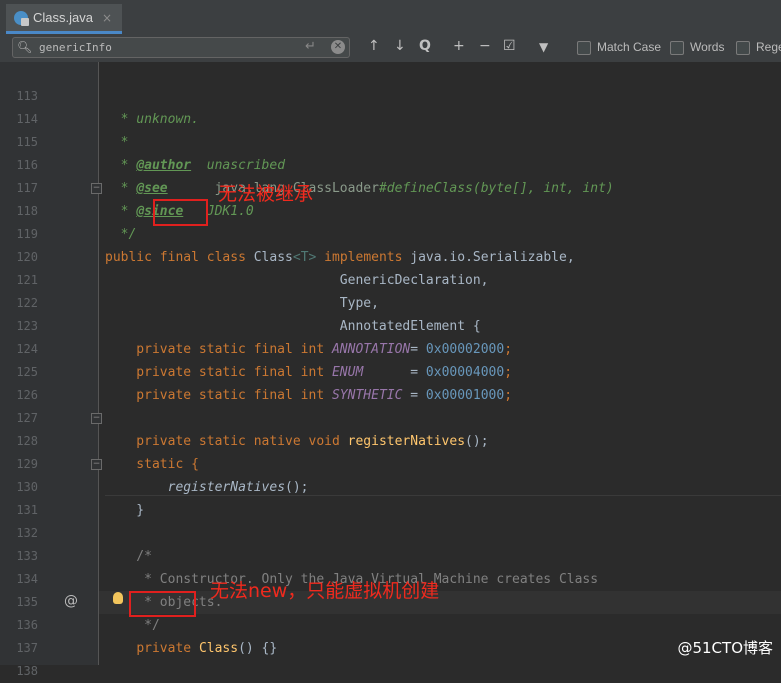 The image size is (781, 683). I want to click on final-highlight-box, so click(180, 212).